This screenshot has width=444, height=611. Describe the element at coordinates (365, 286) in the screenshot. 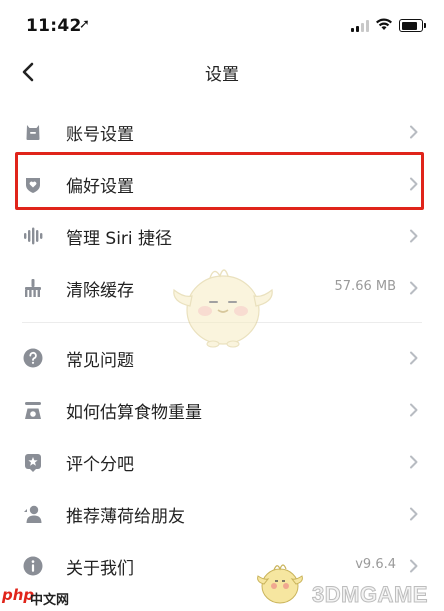

I see `cache-size-value: 57.66 MB` at that location.